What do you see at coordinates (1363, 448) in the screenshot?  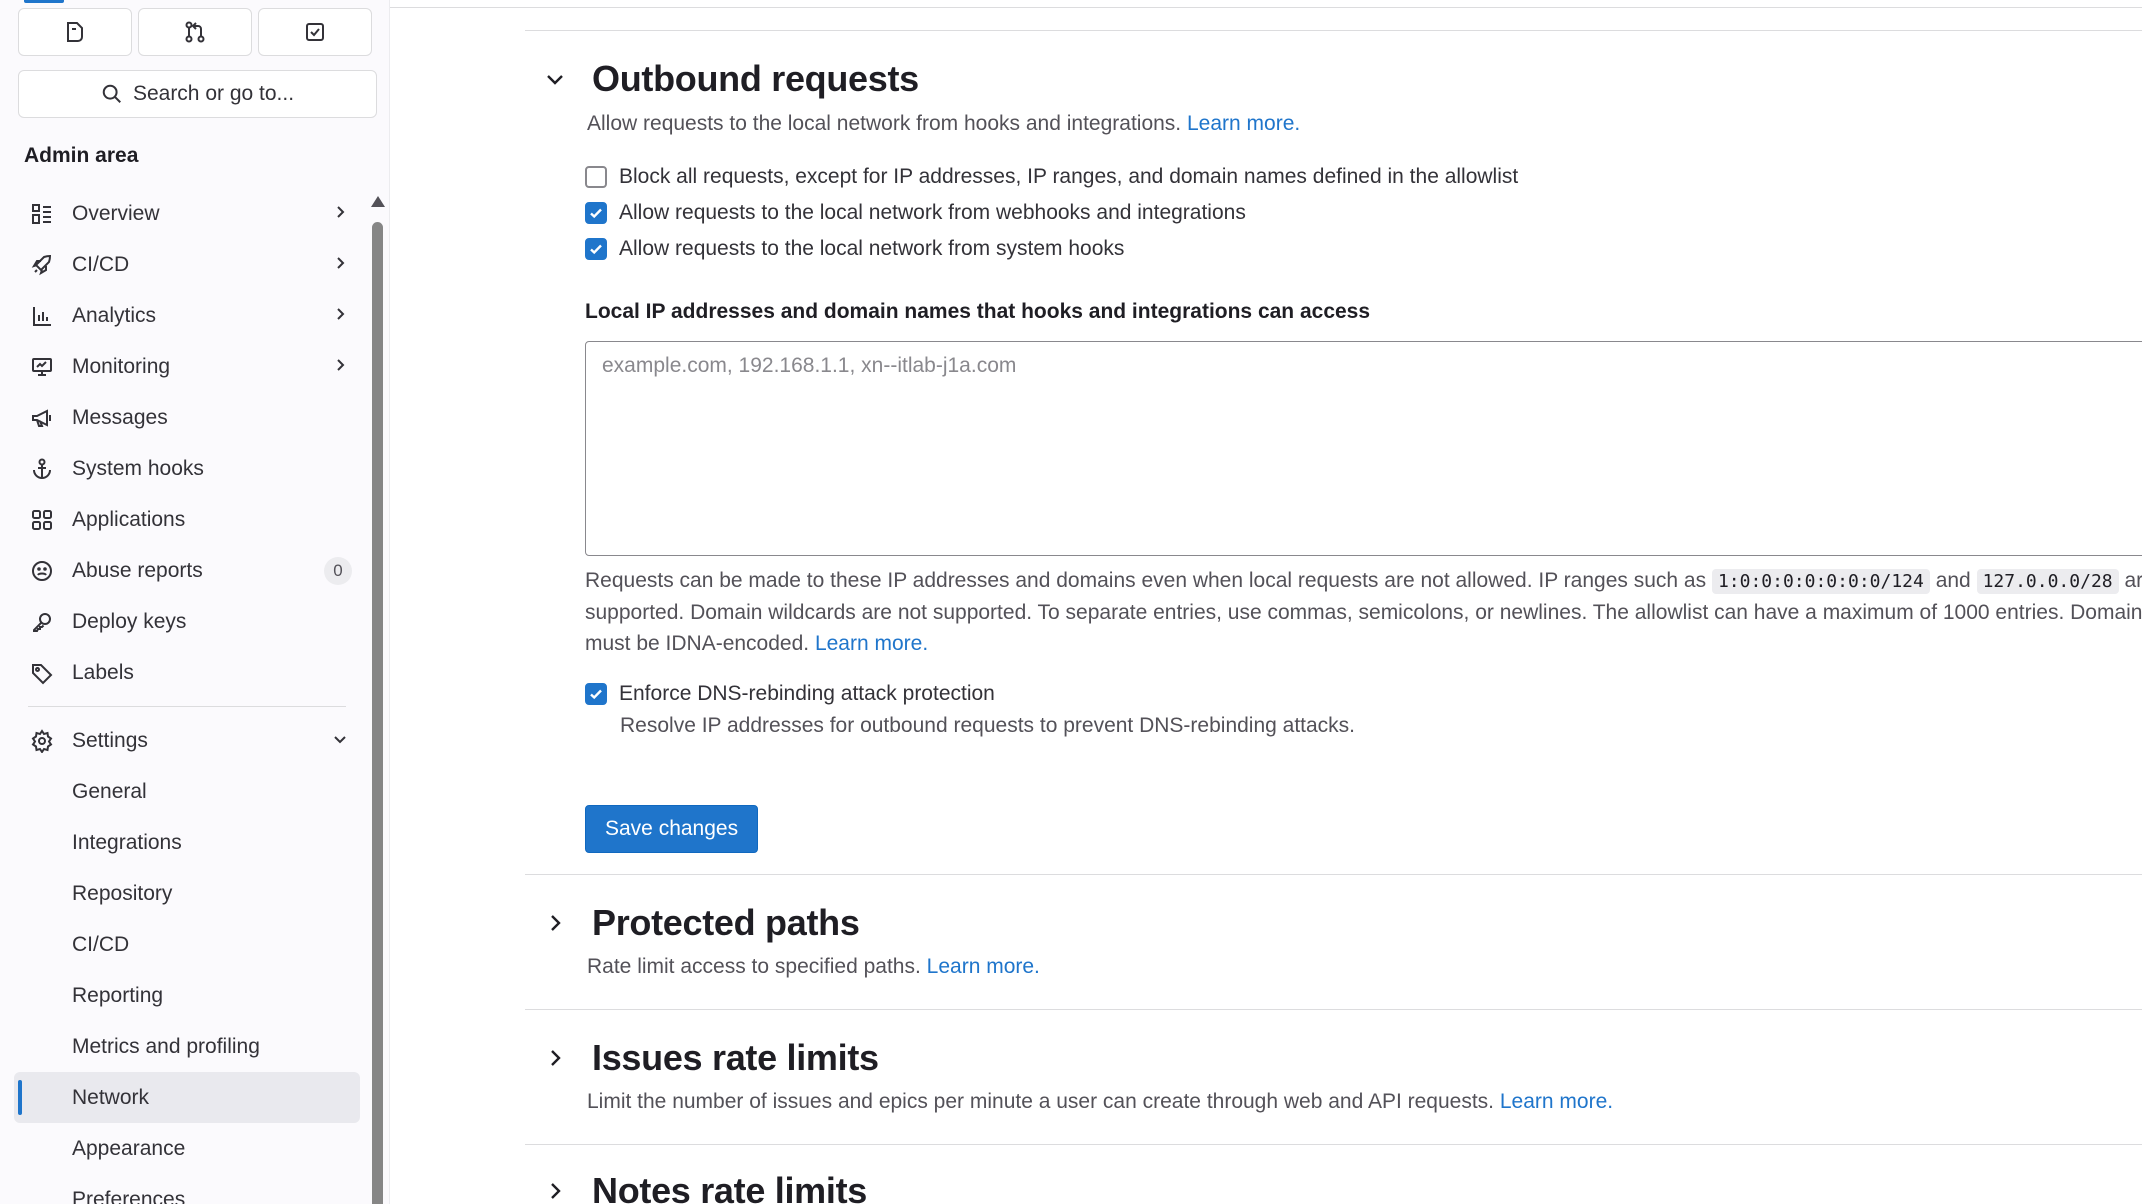 I see `allowlist-textarea` at bounding box center [1363, 448].